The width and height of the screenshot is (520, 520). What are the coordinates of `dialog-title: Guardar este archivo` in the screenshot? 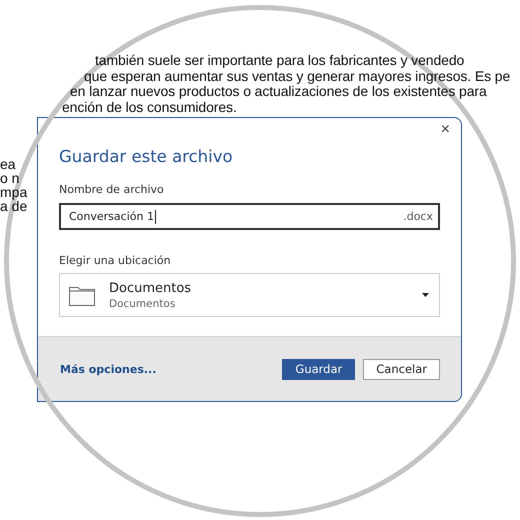 It's located at (146, 156).